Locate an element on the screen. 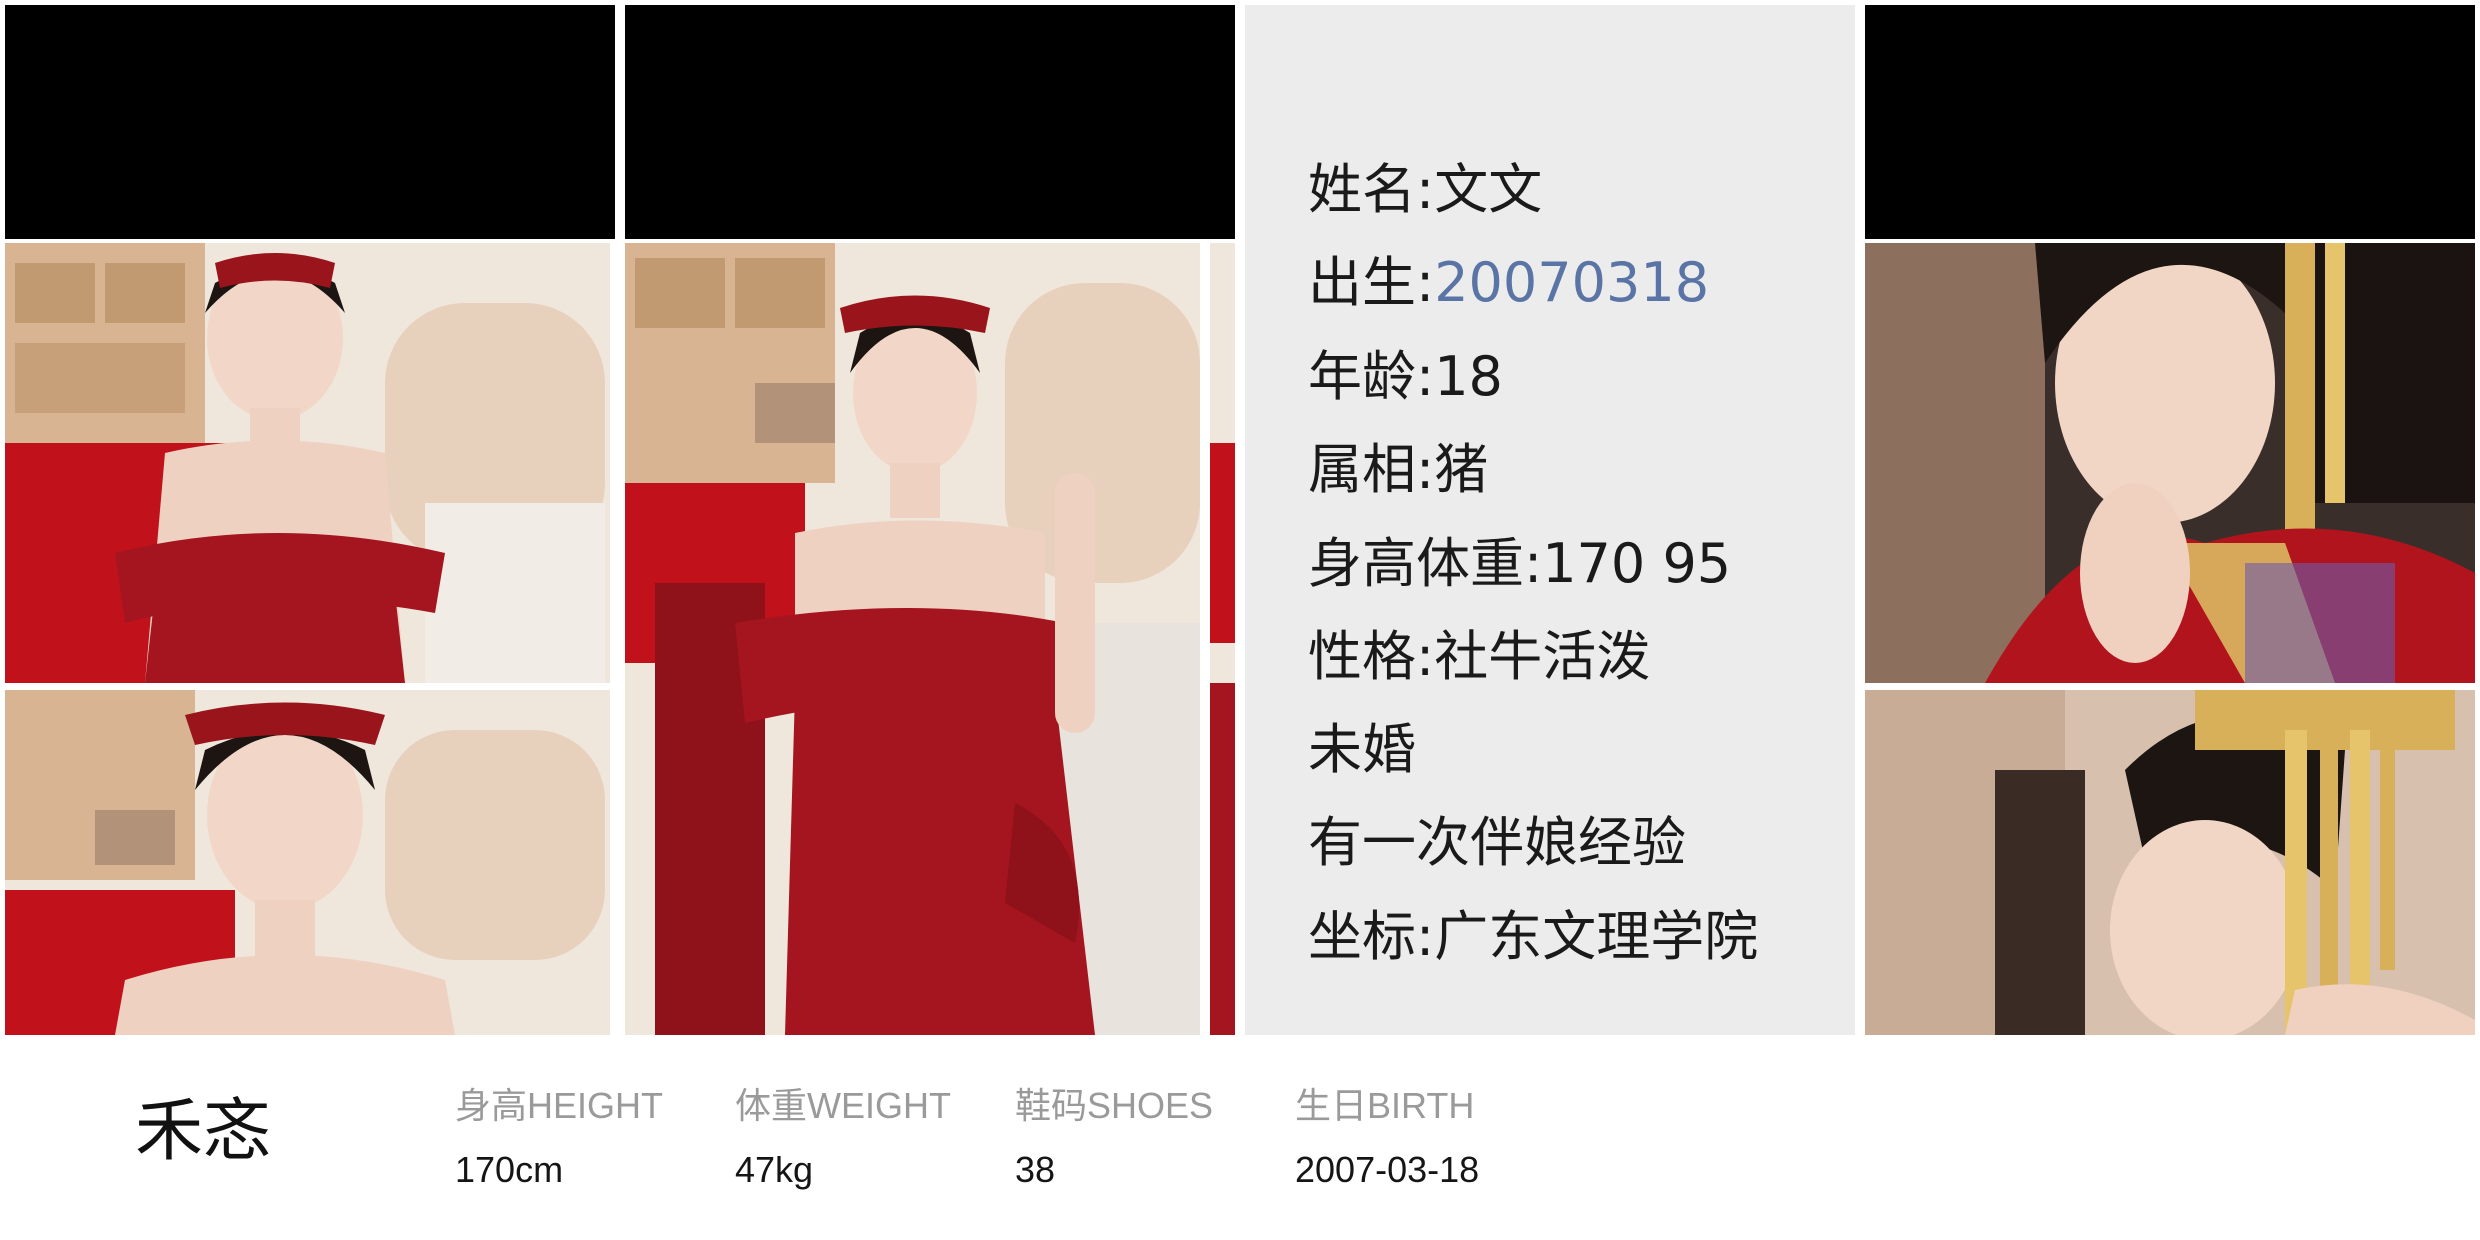 Image resolution: width=2480 pixels, height=1240 pixels. info-personality: 性格:社牛活泼 is located at coordinates (1479, 656).